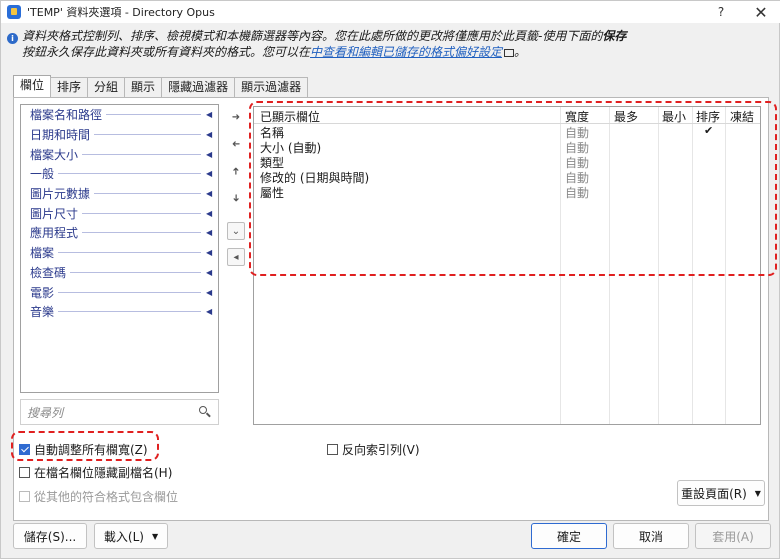 The height and width of the screenshot is (559, 780). What do you see at coordinates (119, 174) in the screenshot?
I see `field-category: 一般 ◀` at bounding box center [119, 174].